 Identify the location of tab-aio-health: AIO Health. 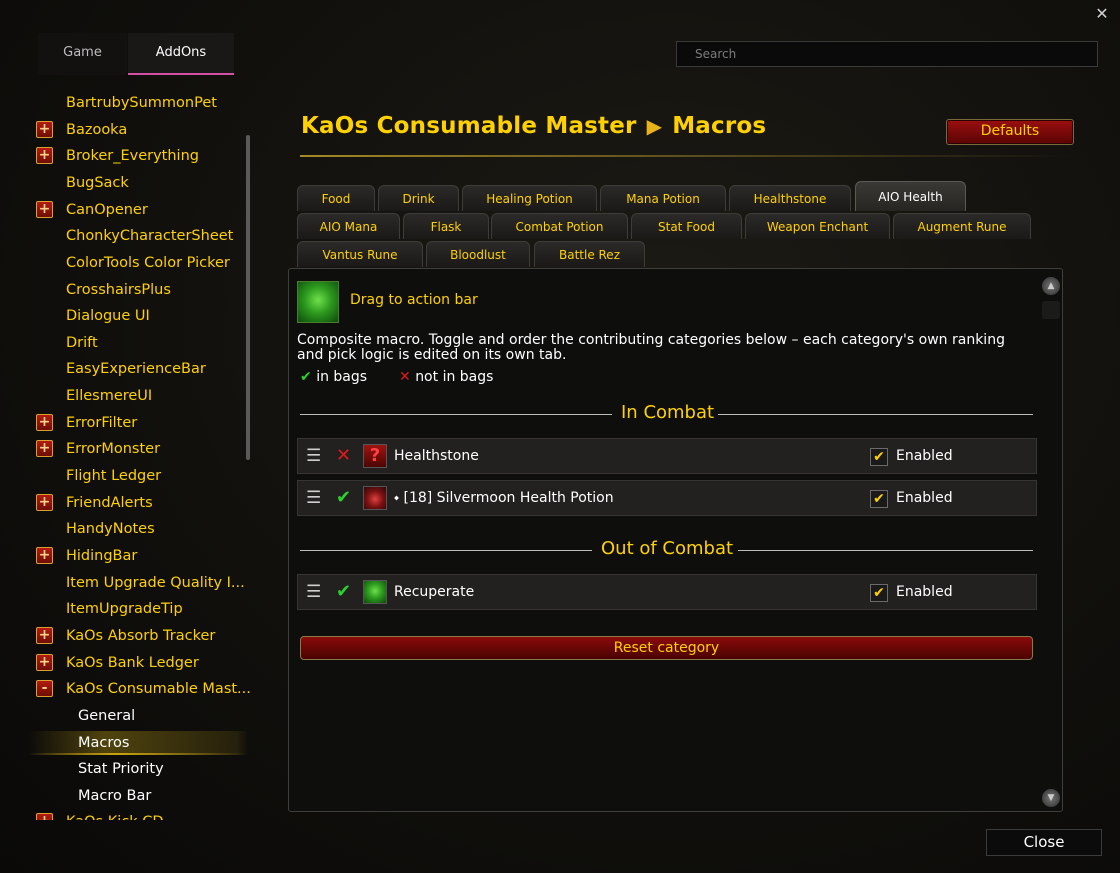
(910, 196).